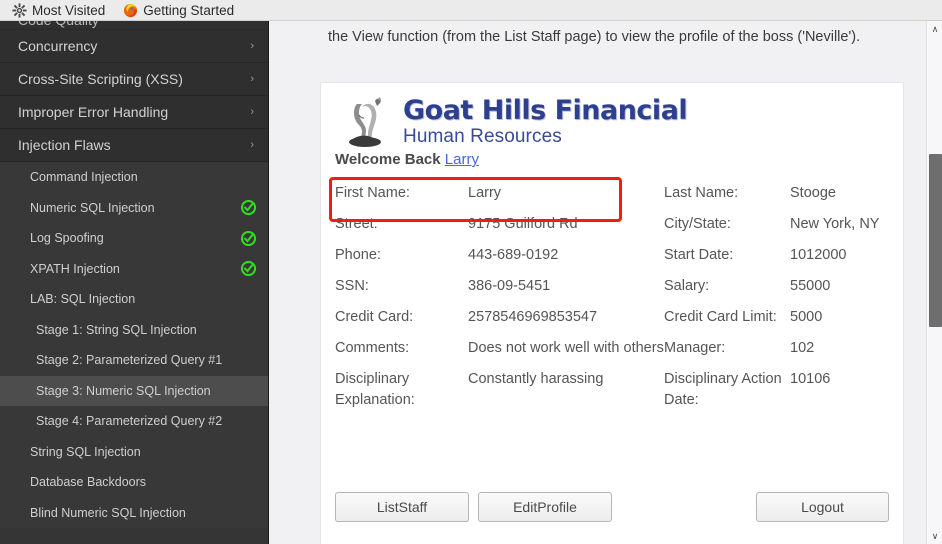 The image size is (942, 544). I want to click on brand-title: Goat Hills Financial, so click(545, 110).